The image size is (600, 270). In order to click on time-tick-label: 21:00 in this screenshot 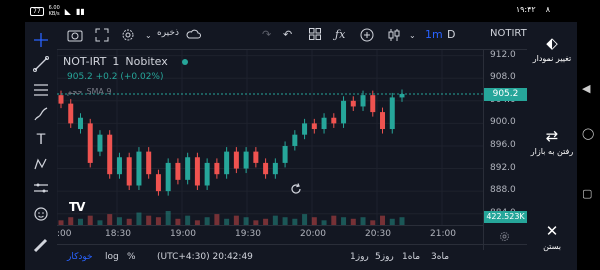, I will do `click(443, 234)`.